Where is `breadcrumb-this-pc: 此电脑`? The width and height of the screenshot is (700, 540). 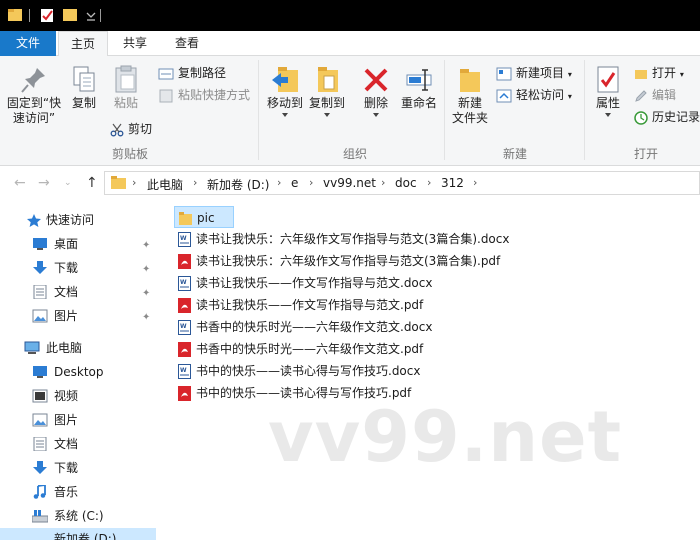 breadcrumb-this-pc: 此电脑 is located at coordinates (165, 184).